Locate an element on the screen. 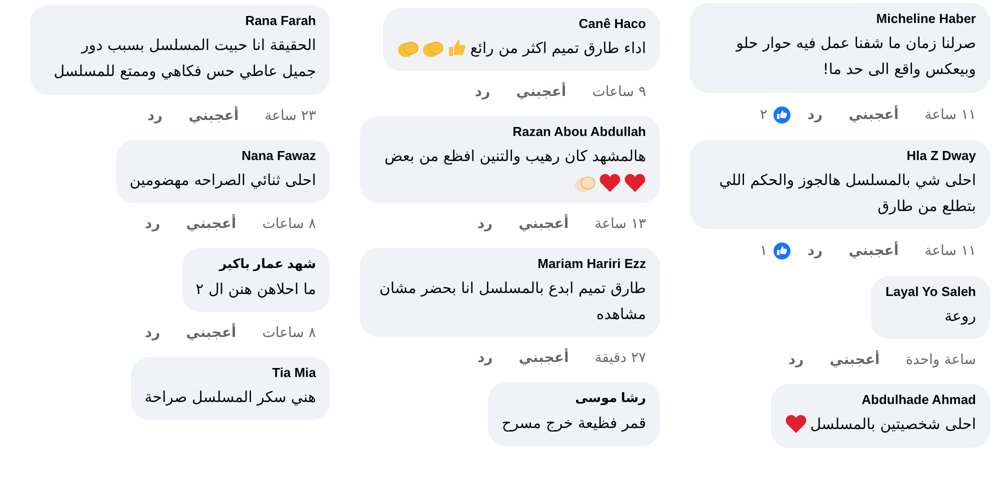 Image resolution: width=1000 pixels, height=489 pixels. comment-text: هني سكر المسلسل صراحة is located at coordinates (230, 397).